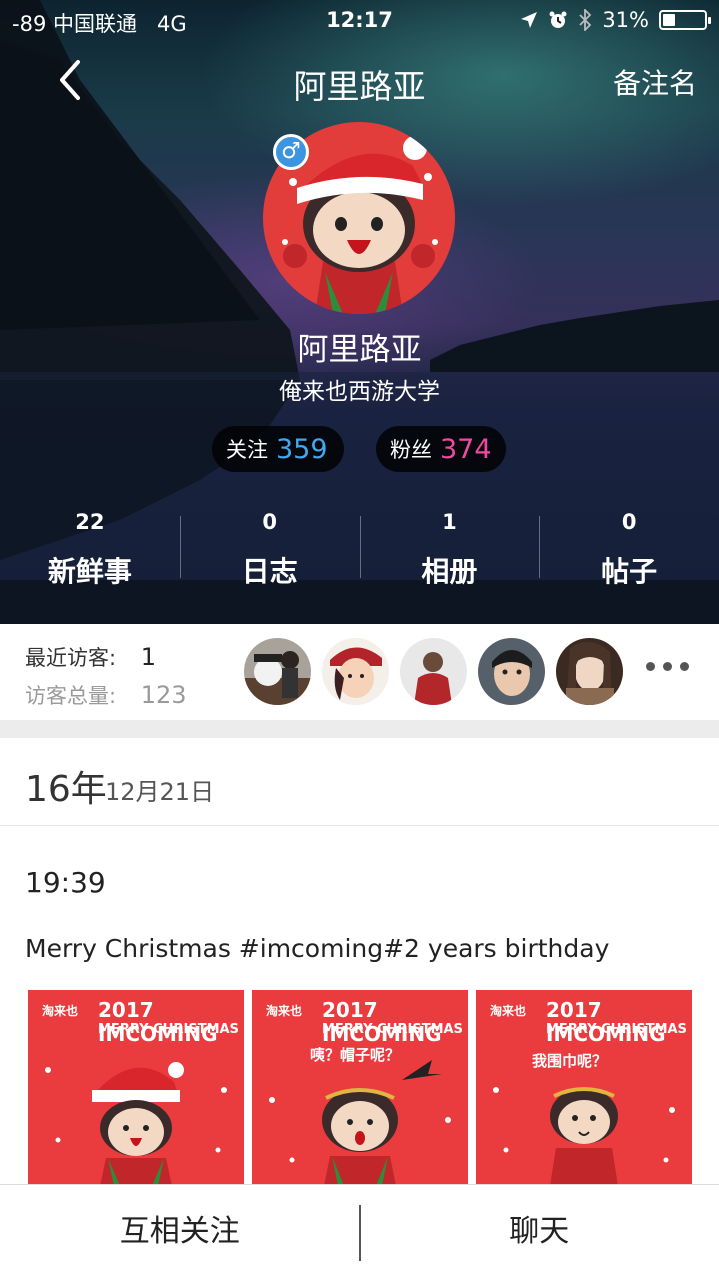  Describe the element at coordinates (629, 571) in the screenshot. I see `stat-label: 帖子` at that location.